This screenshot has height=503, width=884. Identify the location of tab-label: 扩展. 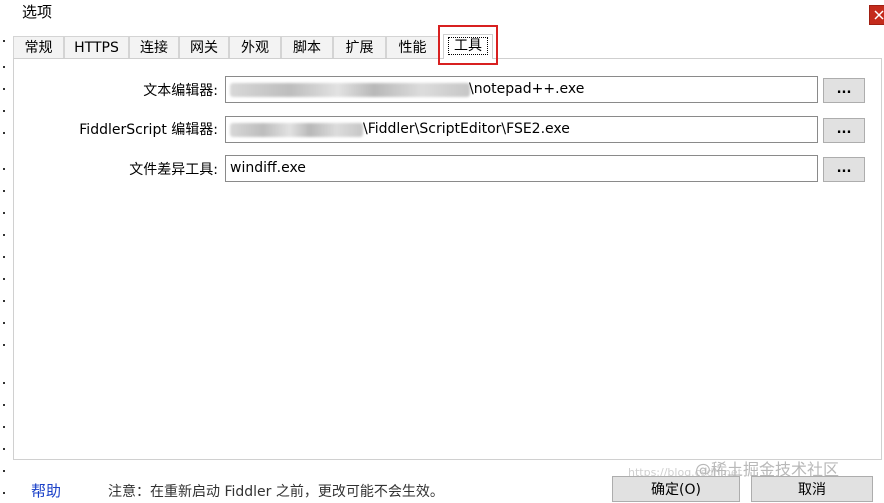
(359, 48).